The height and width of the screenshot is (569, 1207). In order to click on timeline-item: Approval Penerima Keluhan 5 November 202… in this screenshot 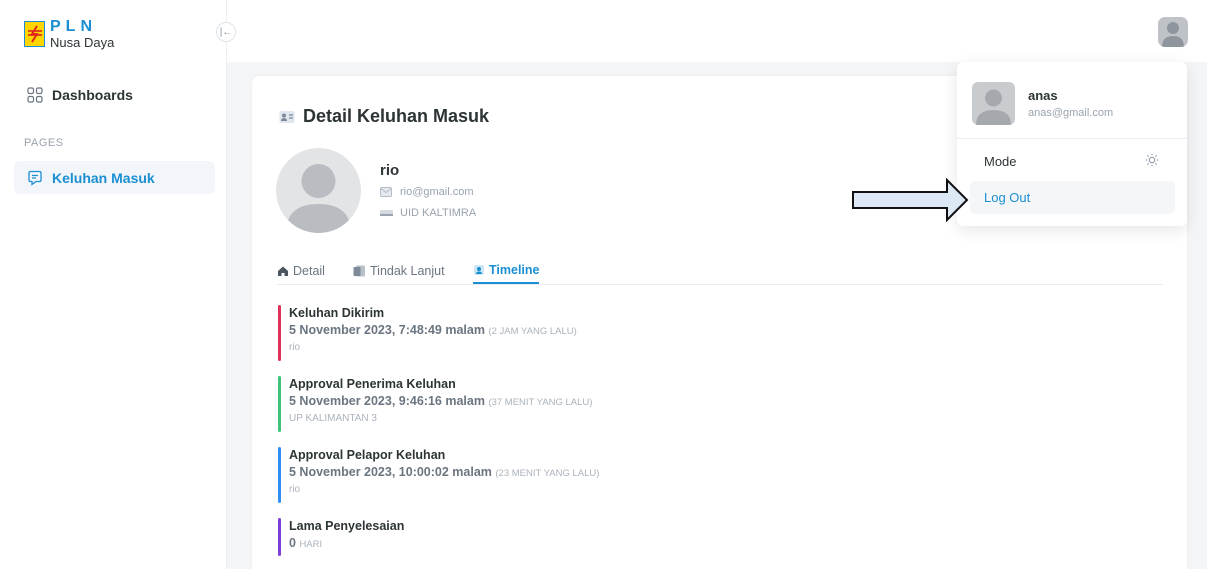, I will do `click(435, 404)`.